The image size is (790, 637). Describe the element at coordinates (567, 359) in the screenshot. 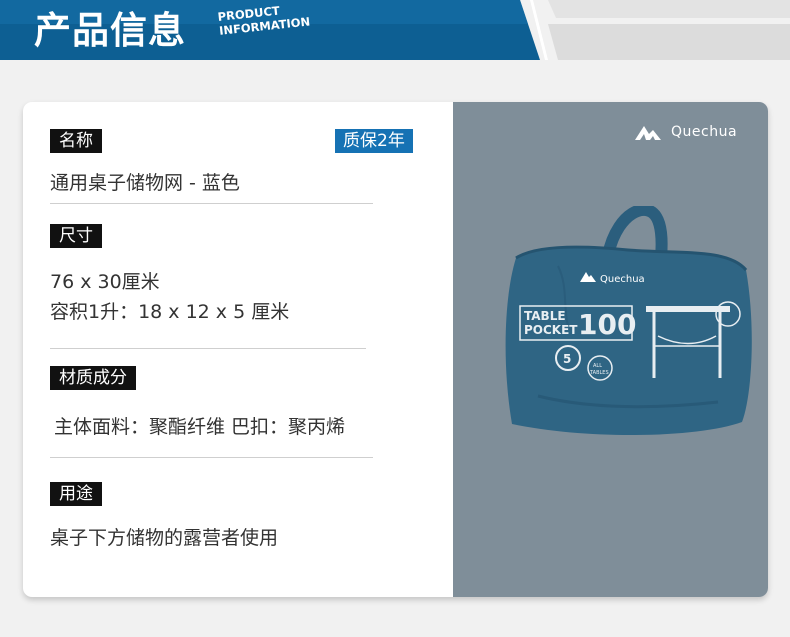

I see `bag-badge-number: 5` at that location.